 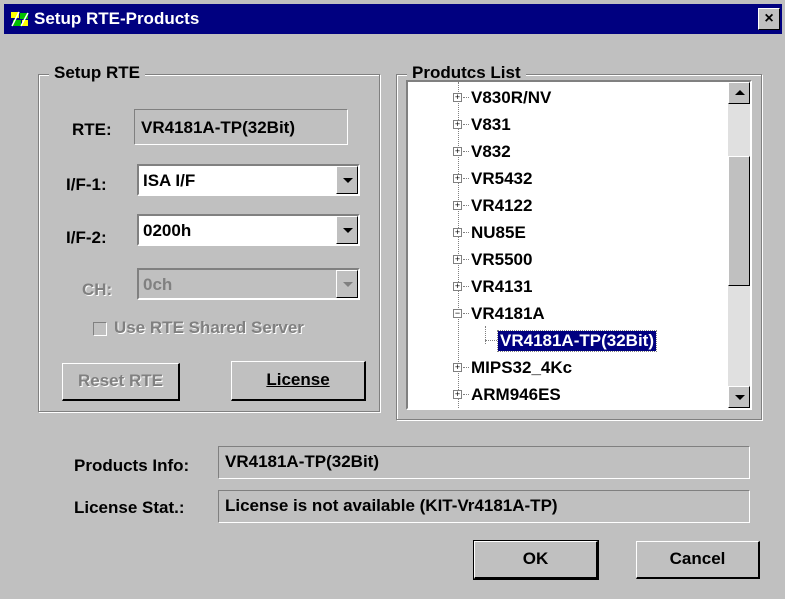 What do you see at coordinates (167, 230) in the screenshot?
I see `if2-value: 0200h` at bounding box center [167, 230].